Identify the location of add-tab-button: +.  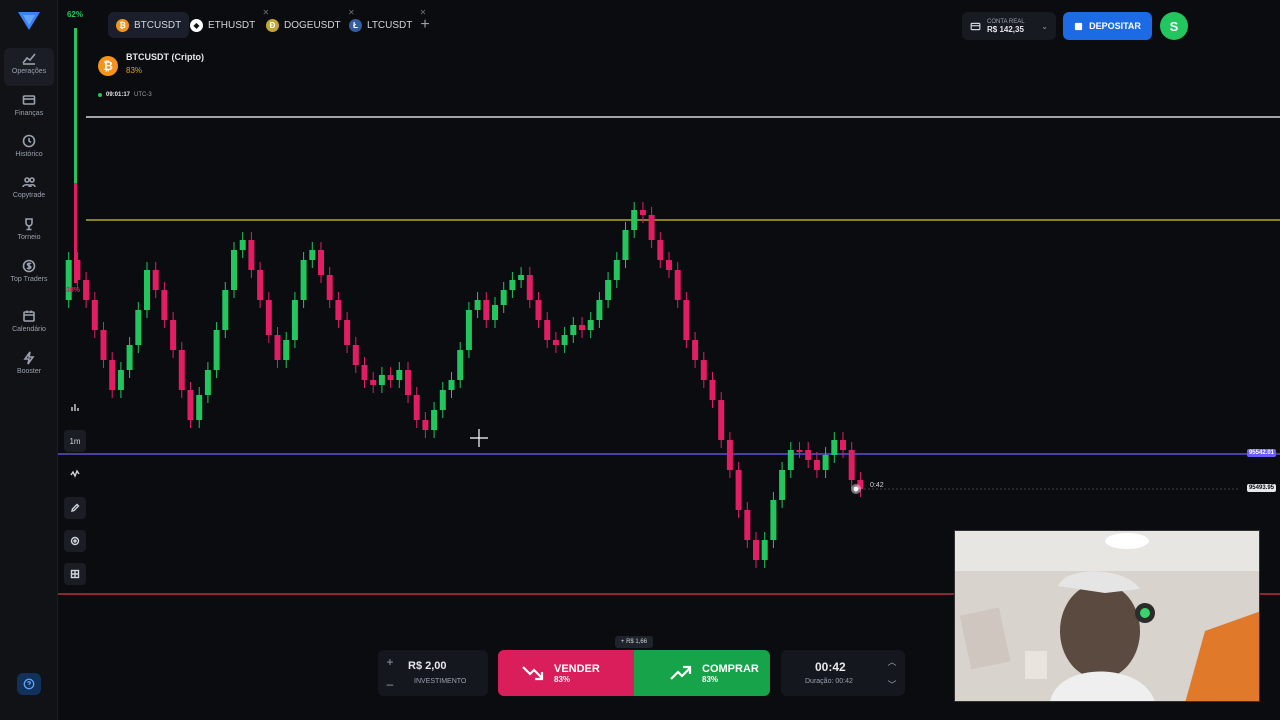
(425, 25).